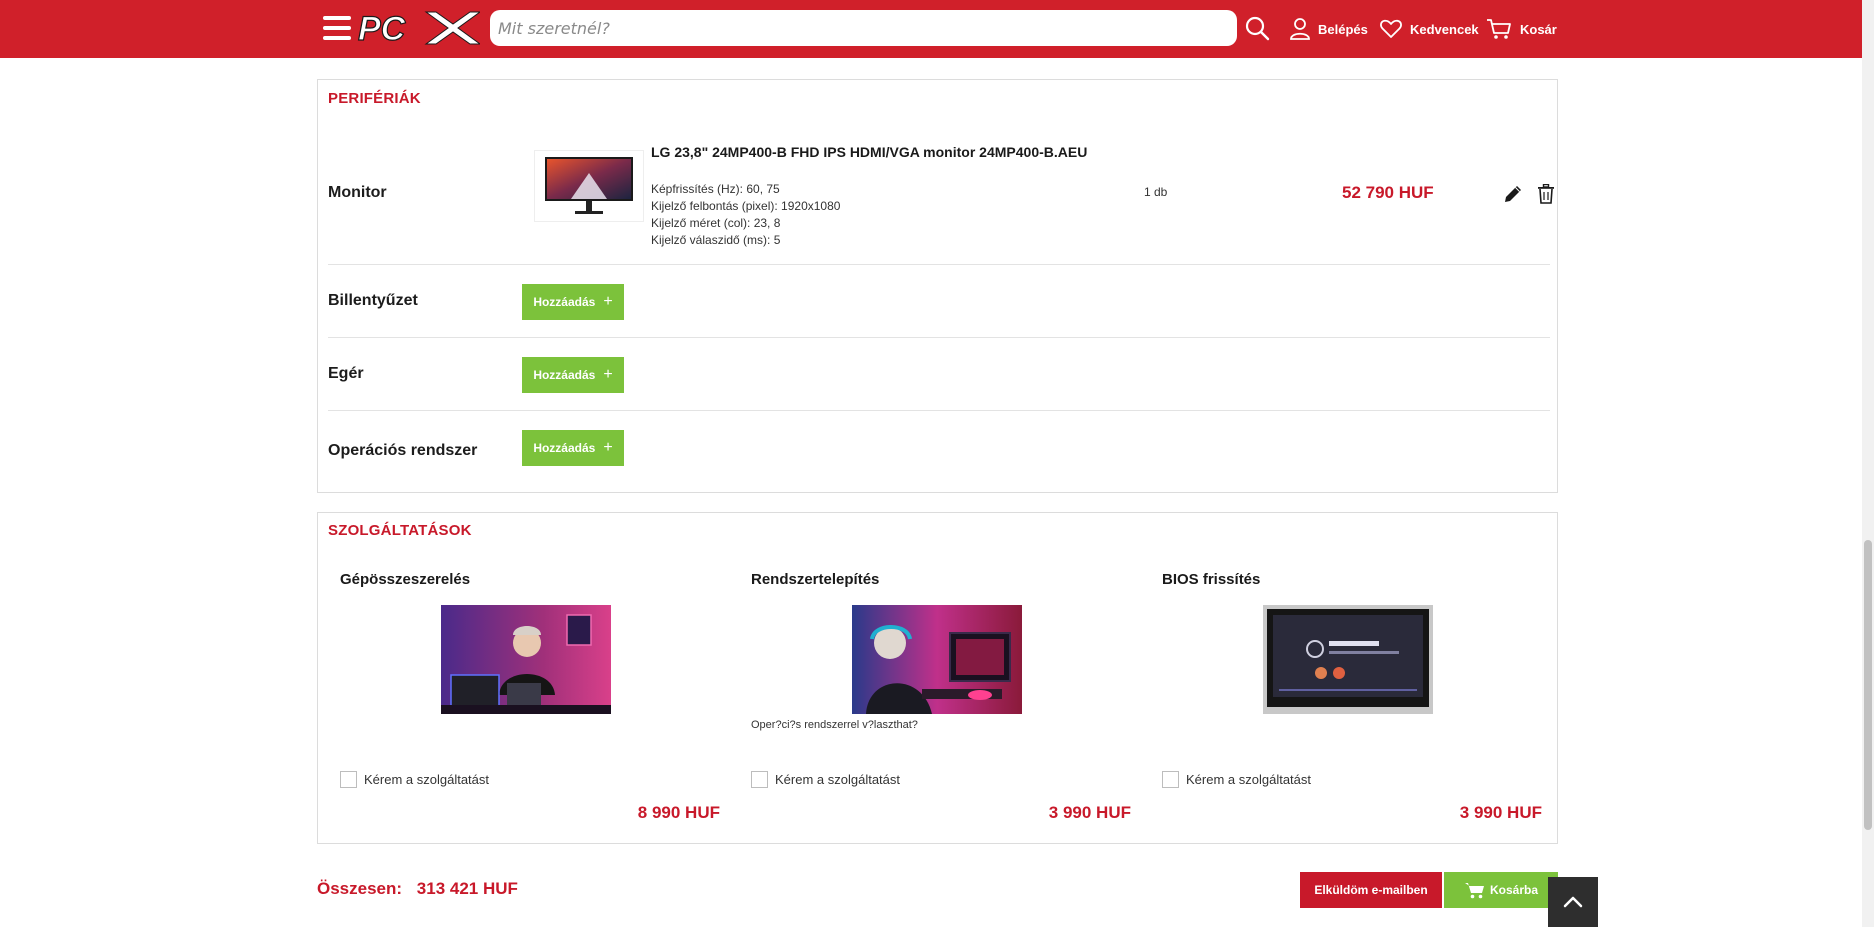  What do you see at coordinates (373, 300) in the screenshot?
I see `keyboard-label: Billentyűzet` at bounding box center [373, 300].